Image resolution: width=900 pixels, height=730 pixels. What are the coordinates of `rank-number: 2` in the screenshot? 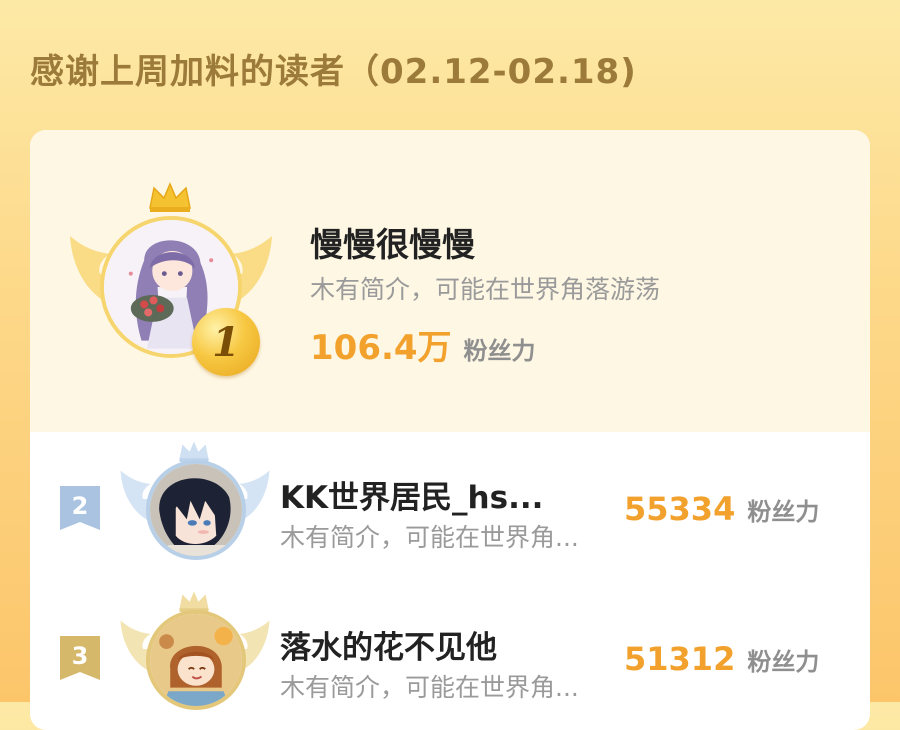 It's located at (80, 506).